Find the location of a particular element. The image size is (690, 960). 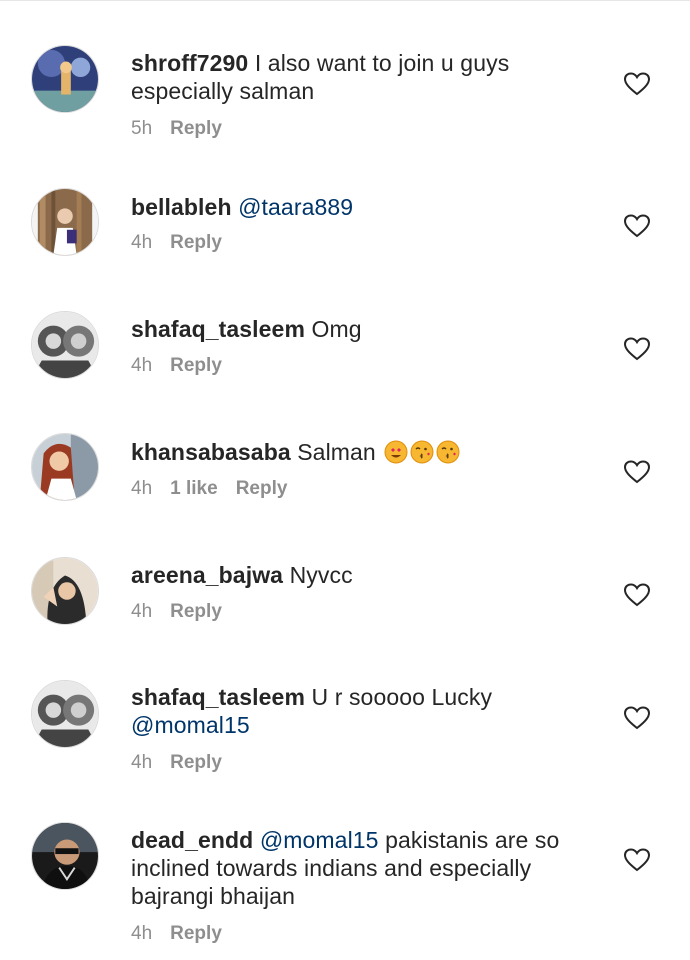

likes-count-link: 1 like is located at coordinates (194, 488).